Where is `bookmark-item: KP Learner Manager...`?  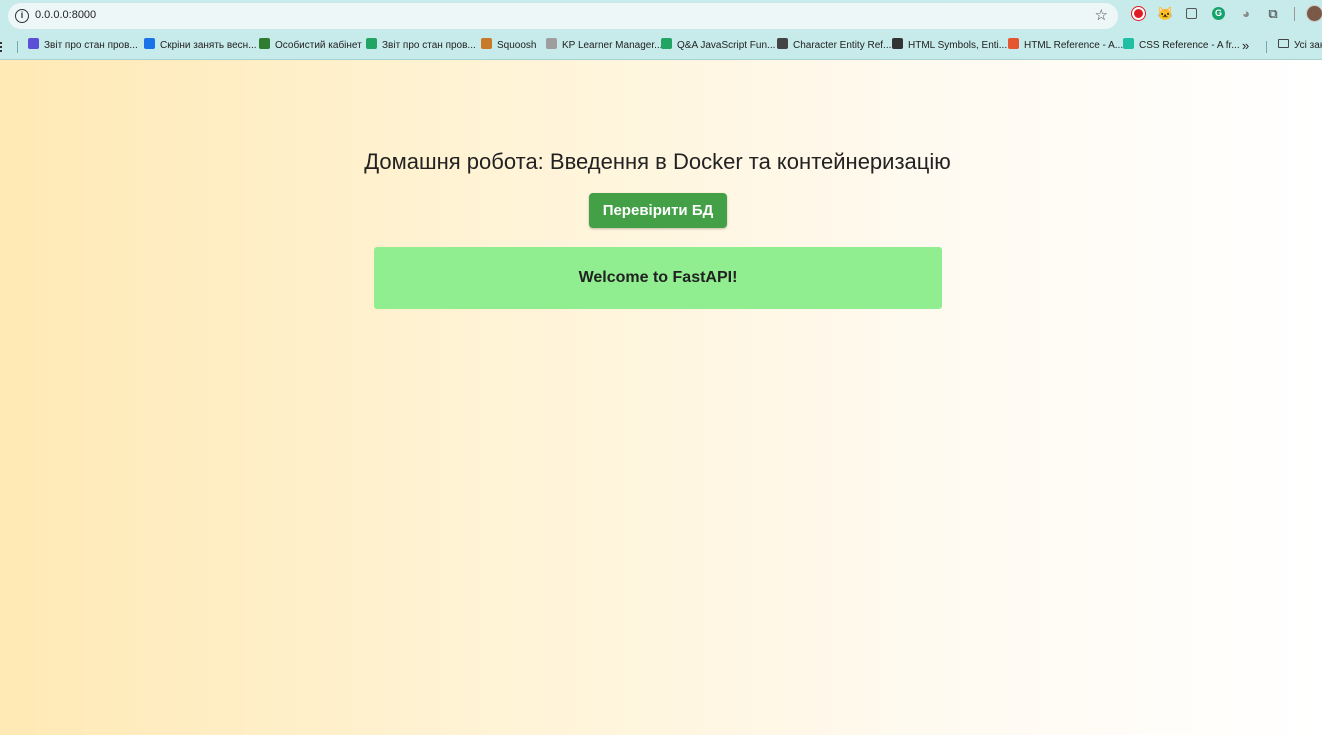 bookmark-item: KP Learner Manager... is located at coordinates (604, 46).